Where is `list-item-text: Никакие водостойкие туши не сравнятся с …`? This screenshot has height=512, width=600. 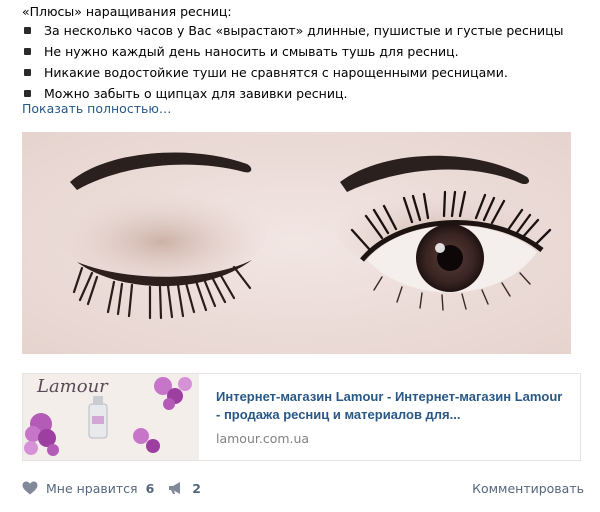
list-item-text: Никакие водостойкие туши не сравнятся с … is located at coordinates (276, 72).